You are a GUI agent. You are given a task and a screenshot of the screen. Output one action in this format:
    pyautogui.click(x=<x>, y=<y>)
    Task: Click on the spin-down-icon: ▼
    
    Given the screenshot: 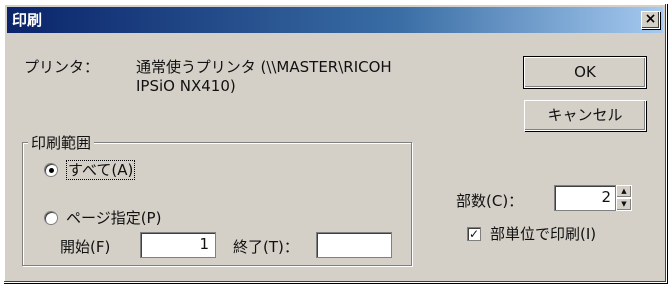 What is the action you would take?
    pyautogui.click(x=624, y=204)
    